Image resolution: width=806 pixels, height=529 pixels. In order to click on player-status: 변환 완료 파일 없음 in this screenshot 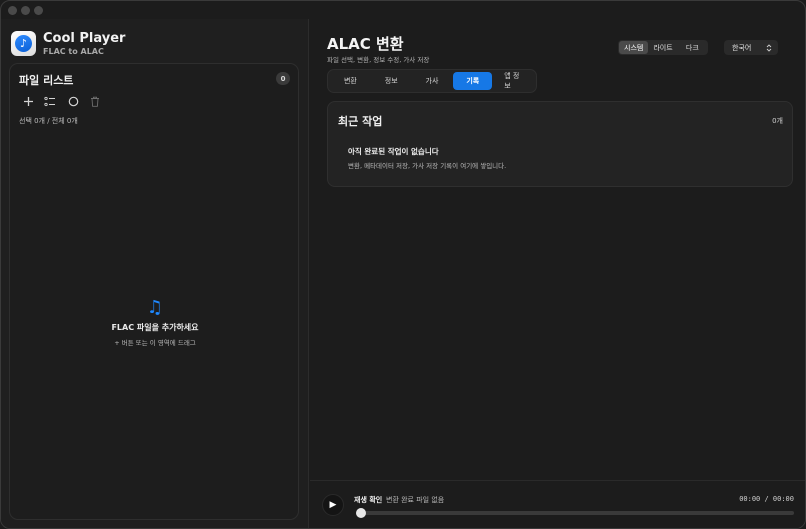, I will do `click(415, 500)`.